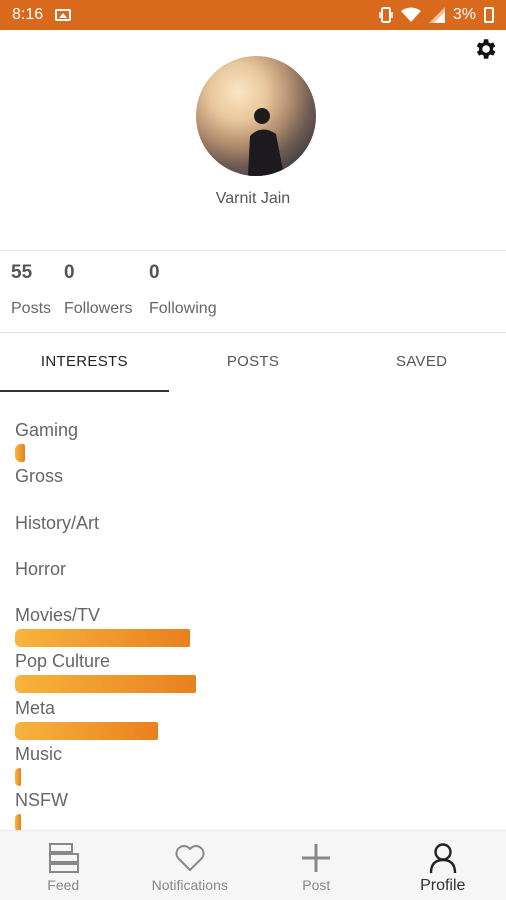  I want to click on interest-item: Pop Culture, so click(253, 672).